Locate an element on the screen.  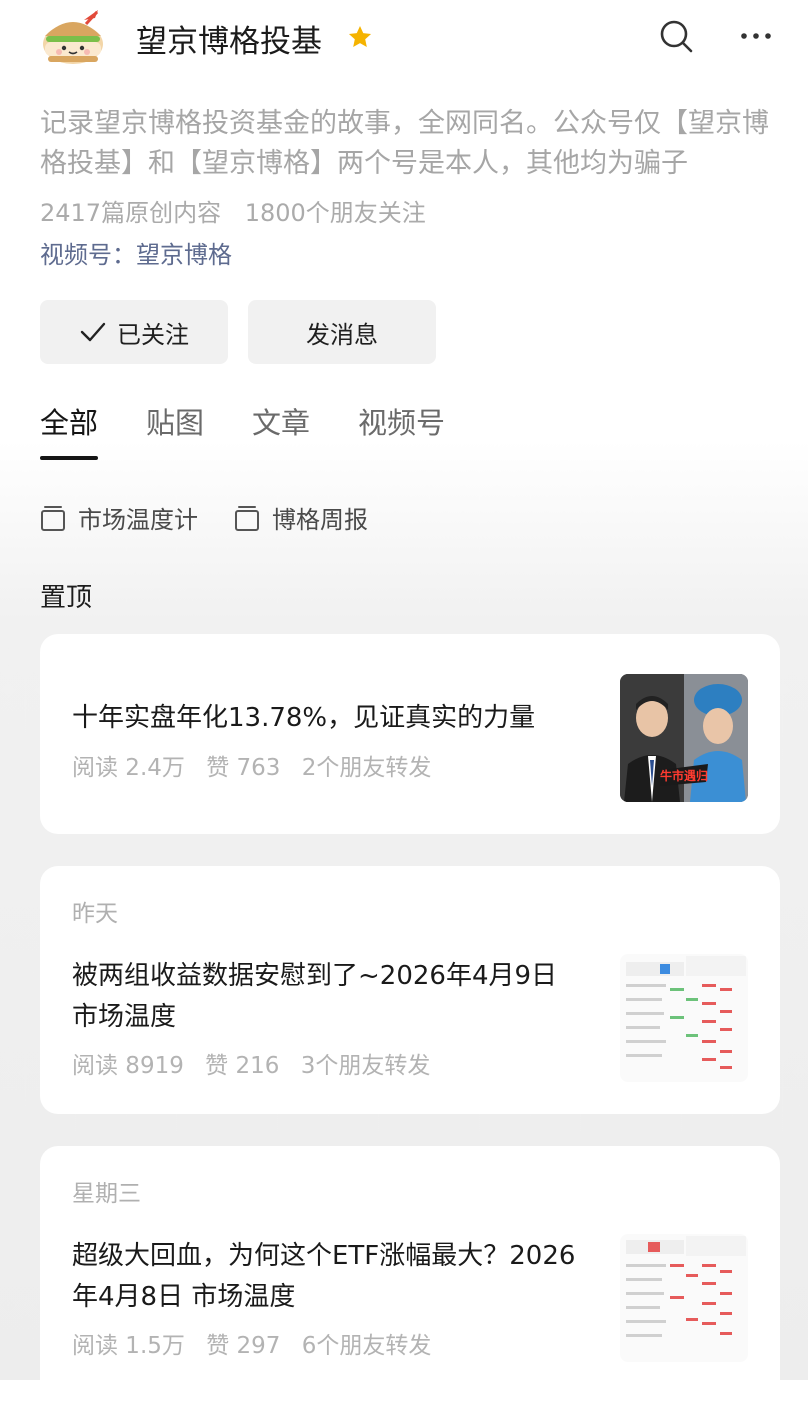
thumbnail-caption: 牛市遇归 is located at coordinates (684, 775).